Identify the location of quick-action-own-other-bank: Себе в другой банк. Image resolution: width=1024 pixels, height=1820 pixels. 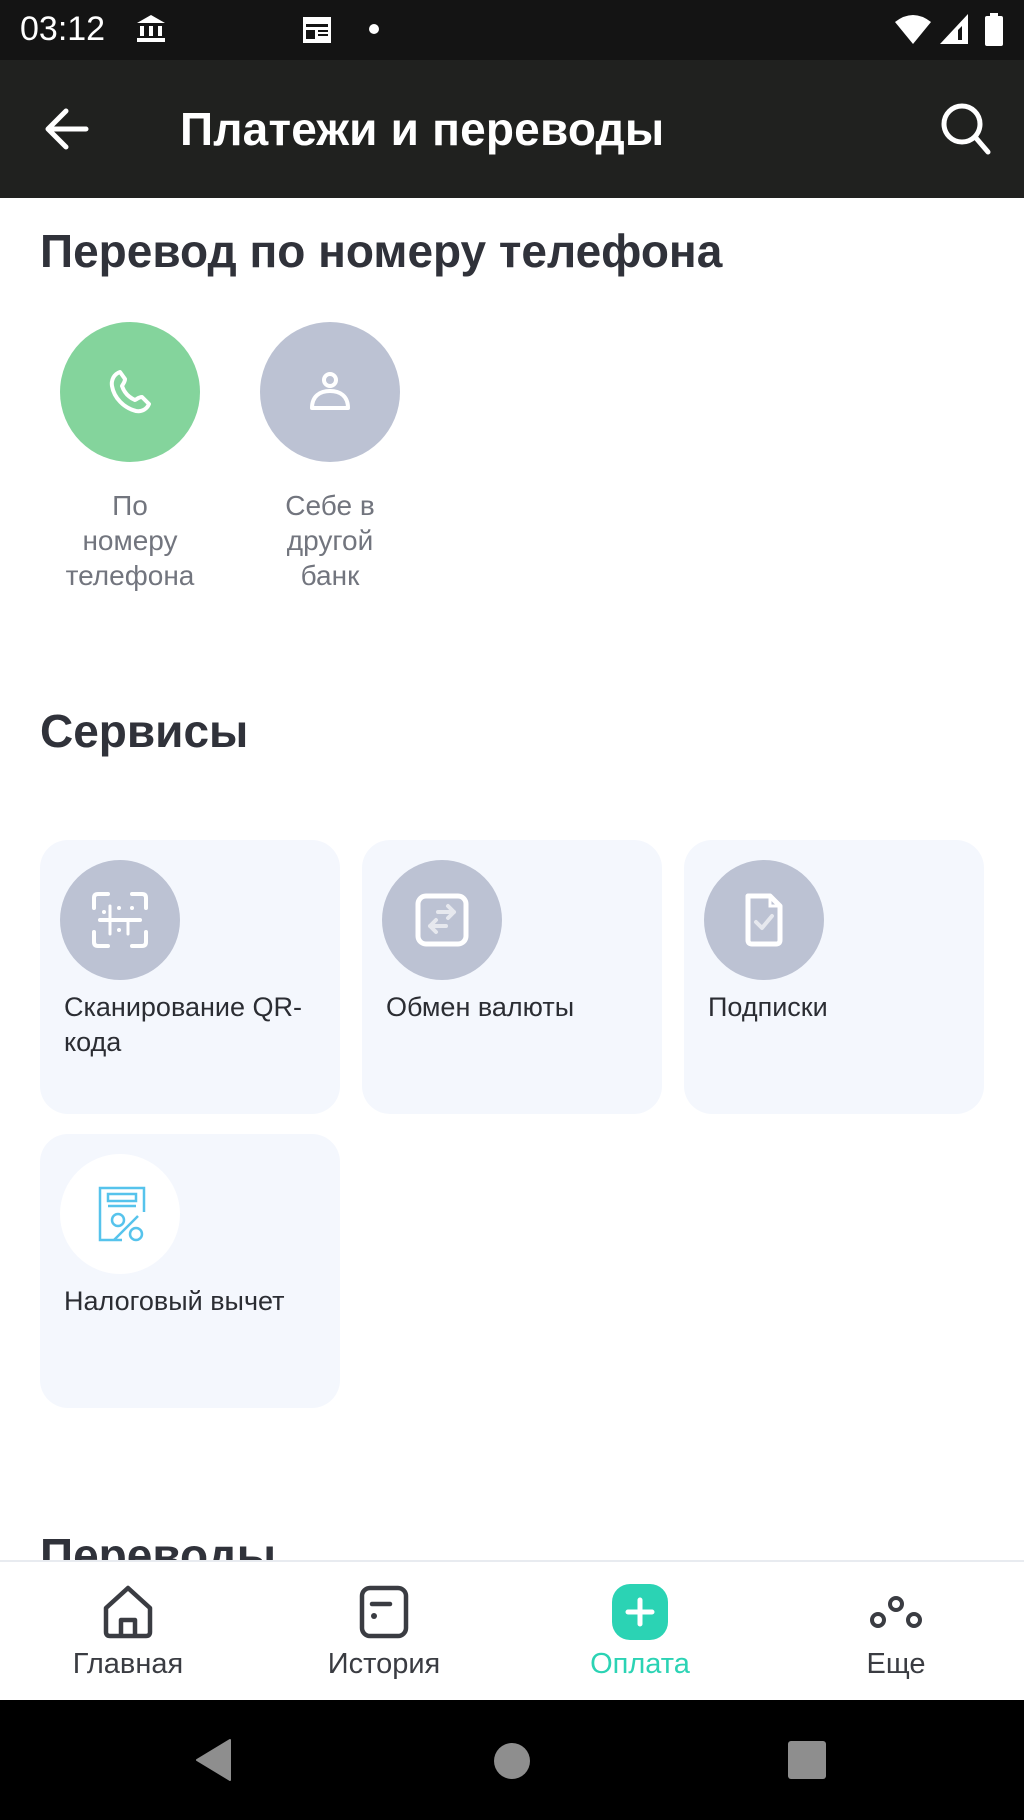
(330, 457).